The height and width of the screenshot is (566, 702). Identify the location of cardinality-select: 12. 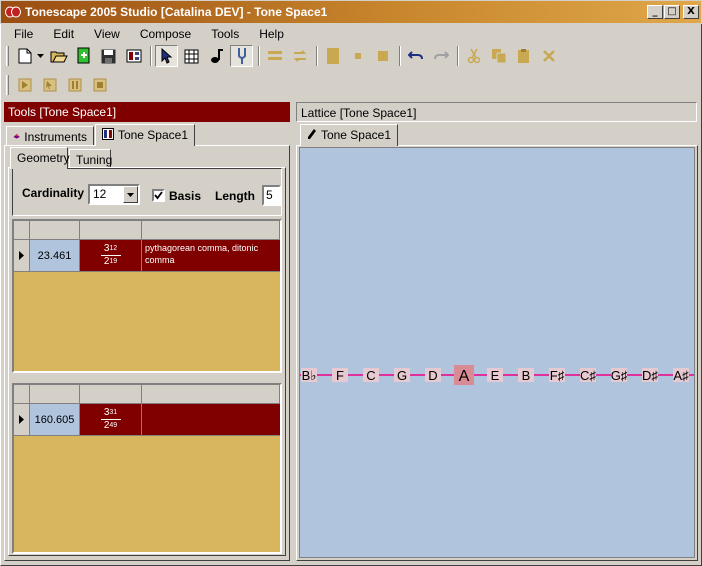
(114, 194).